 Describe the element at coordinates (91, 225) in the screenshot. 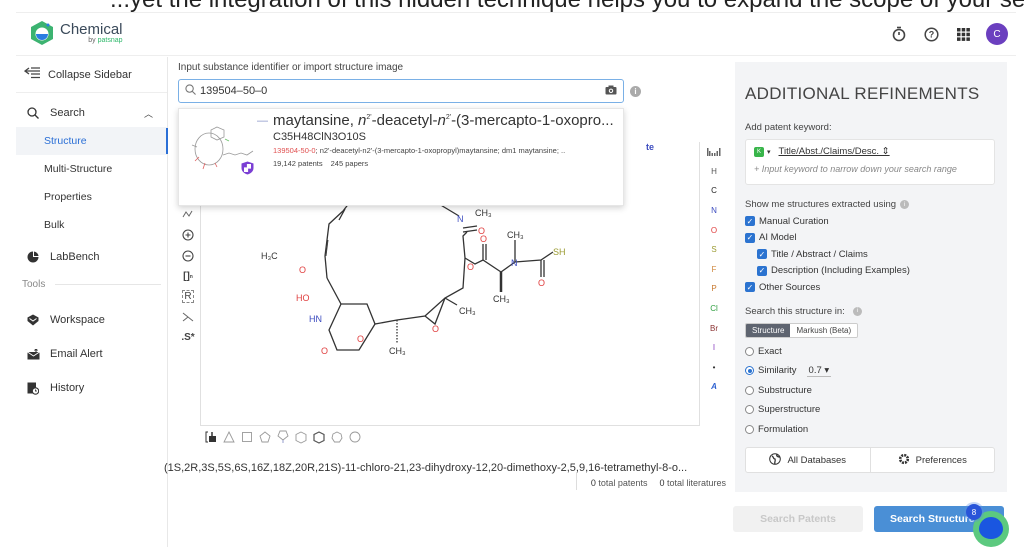

I see `sidebar-item-bulk: Bulk` at that location.